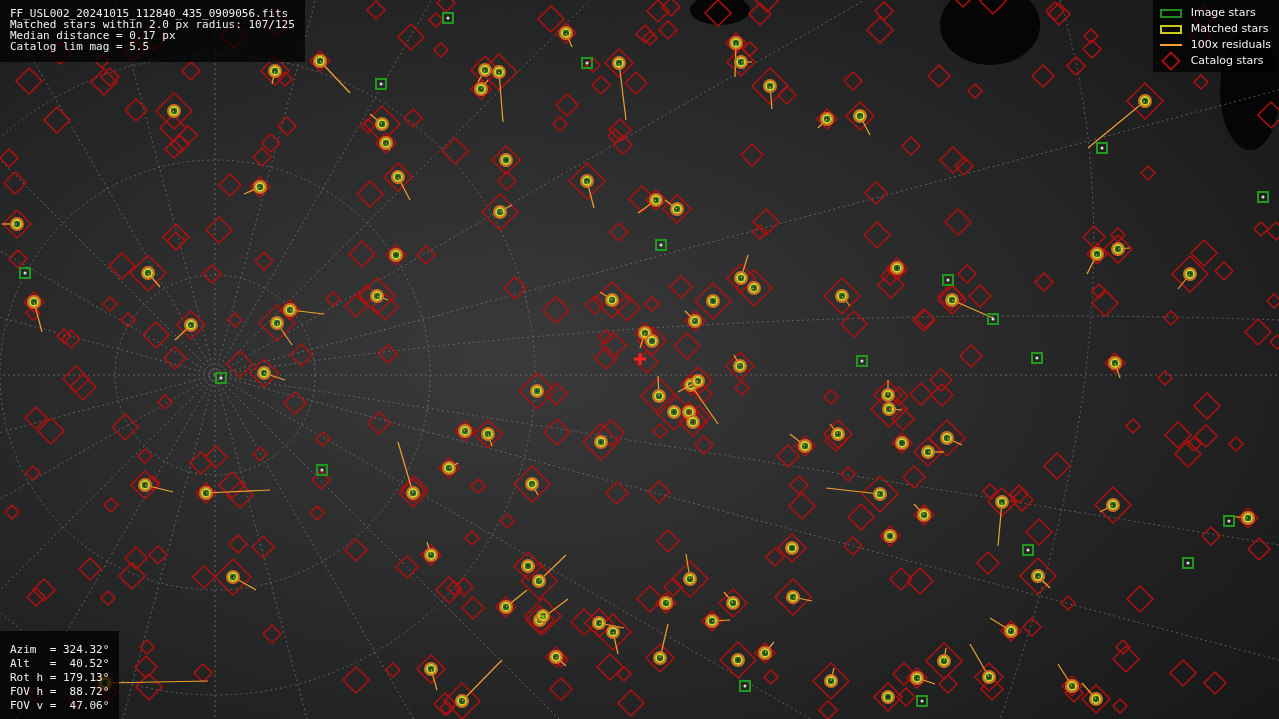  I want to click on matched-rectangle-icon, so click(1170, 29).